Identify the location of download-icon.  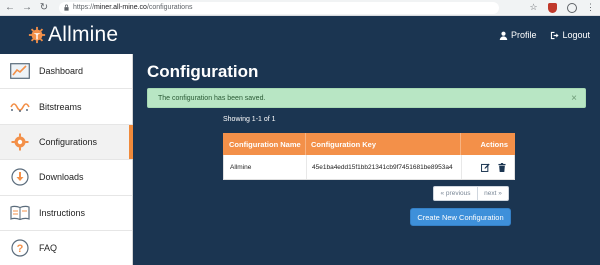
(20, 177).